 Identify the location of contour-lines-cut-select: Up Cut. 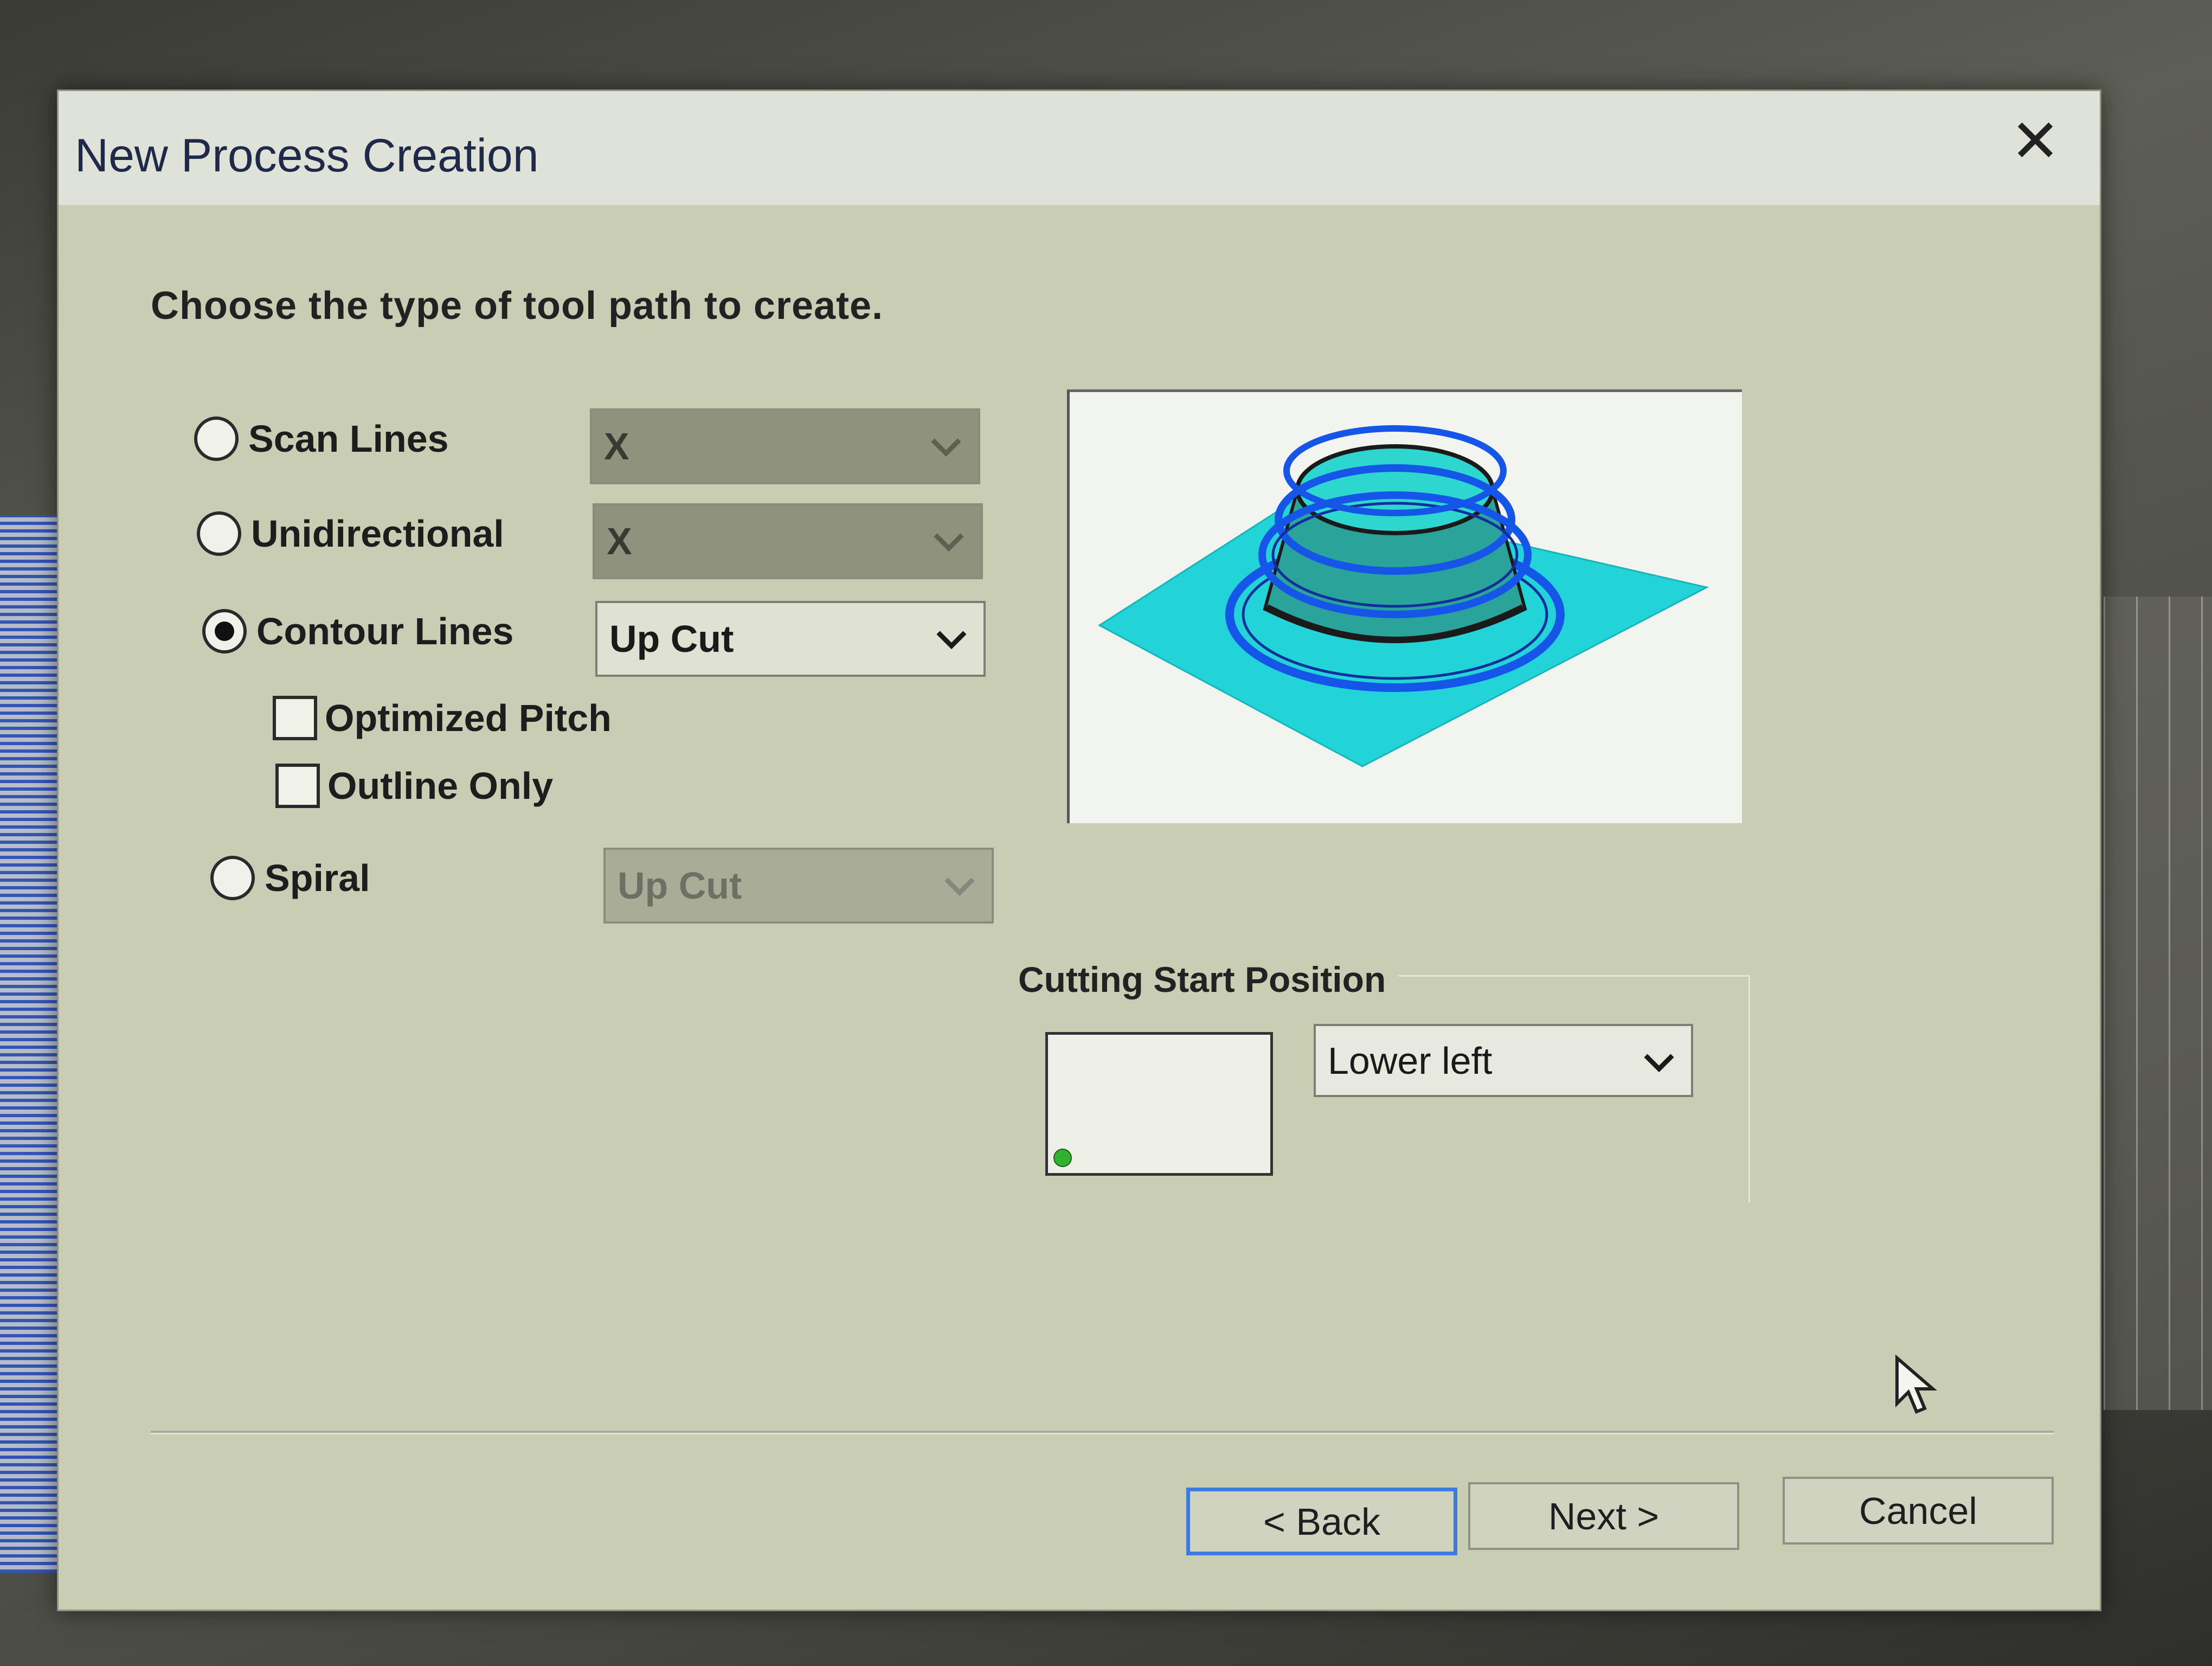
(790, 639).